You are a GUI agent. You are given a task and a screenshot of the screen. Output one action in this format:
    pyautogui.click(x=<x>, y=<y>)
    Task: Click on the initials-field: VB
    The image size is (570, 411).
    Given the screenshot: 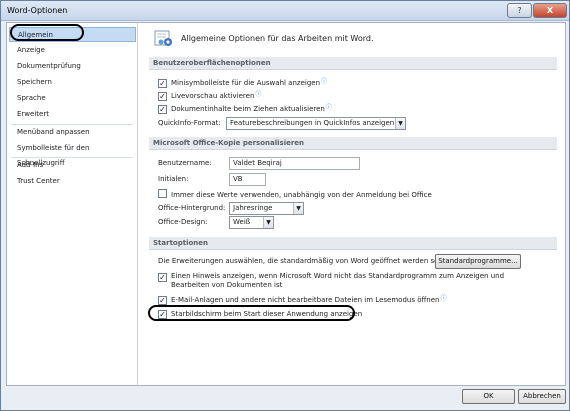 What is the action you would take?
    pyautogui.click(x=247, y=179)
    